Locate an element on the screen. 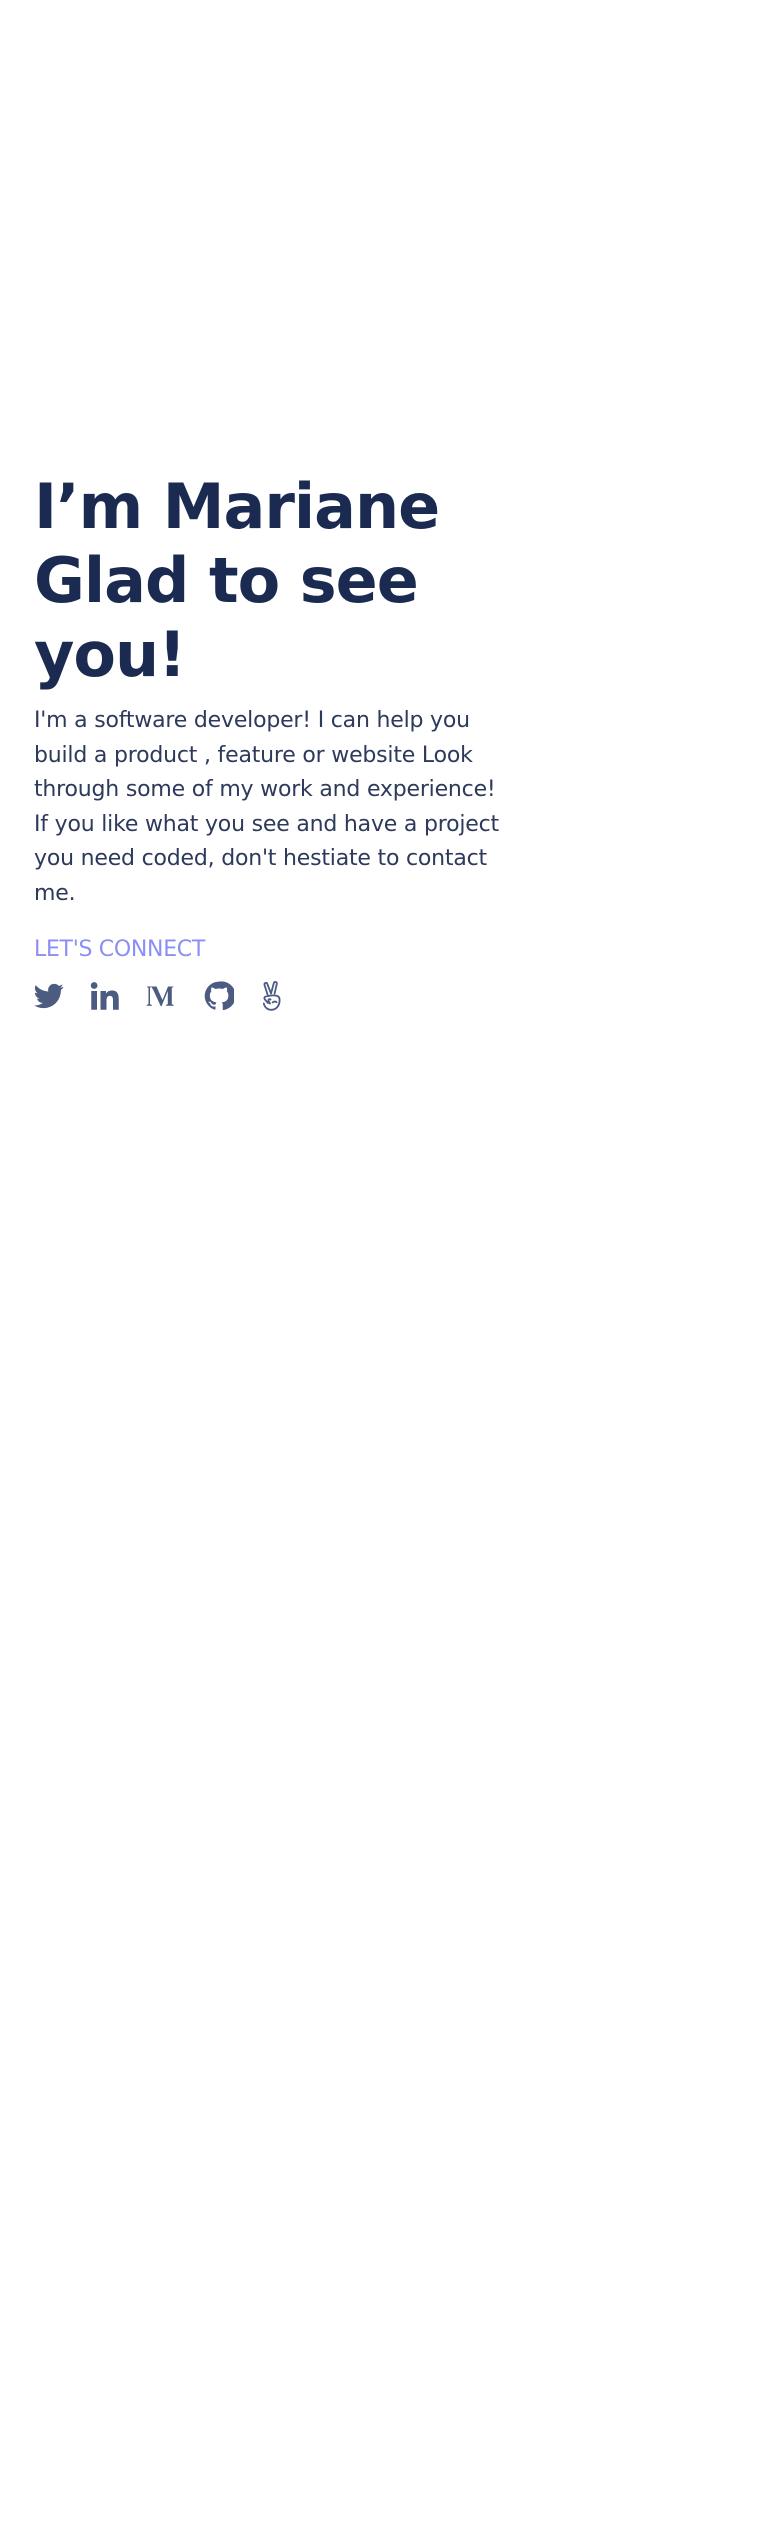 The image size is (771, 2526). github-icon is located at coordinates (219, 996).